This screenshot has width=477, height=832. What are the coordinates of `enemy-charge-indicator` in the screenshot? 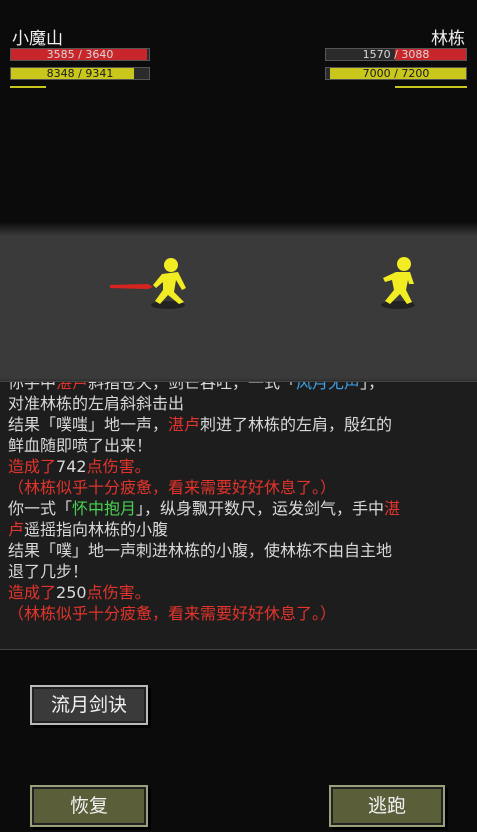 It's located at (431, 87).